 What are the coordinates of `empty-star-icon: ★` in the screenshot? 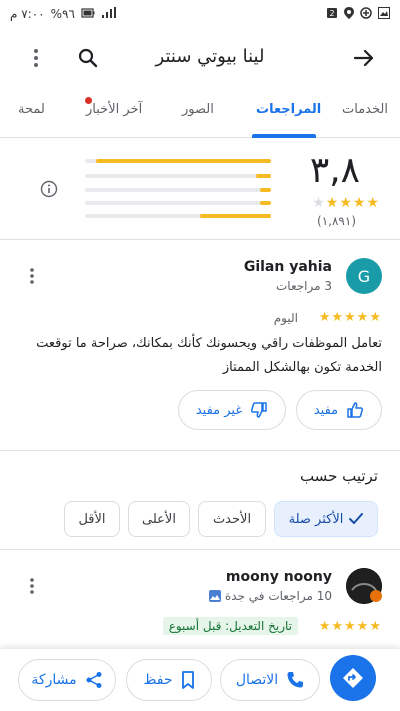 It's located at (319, 203).